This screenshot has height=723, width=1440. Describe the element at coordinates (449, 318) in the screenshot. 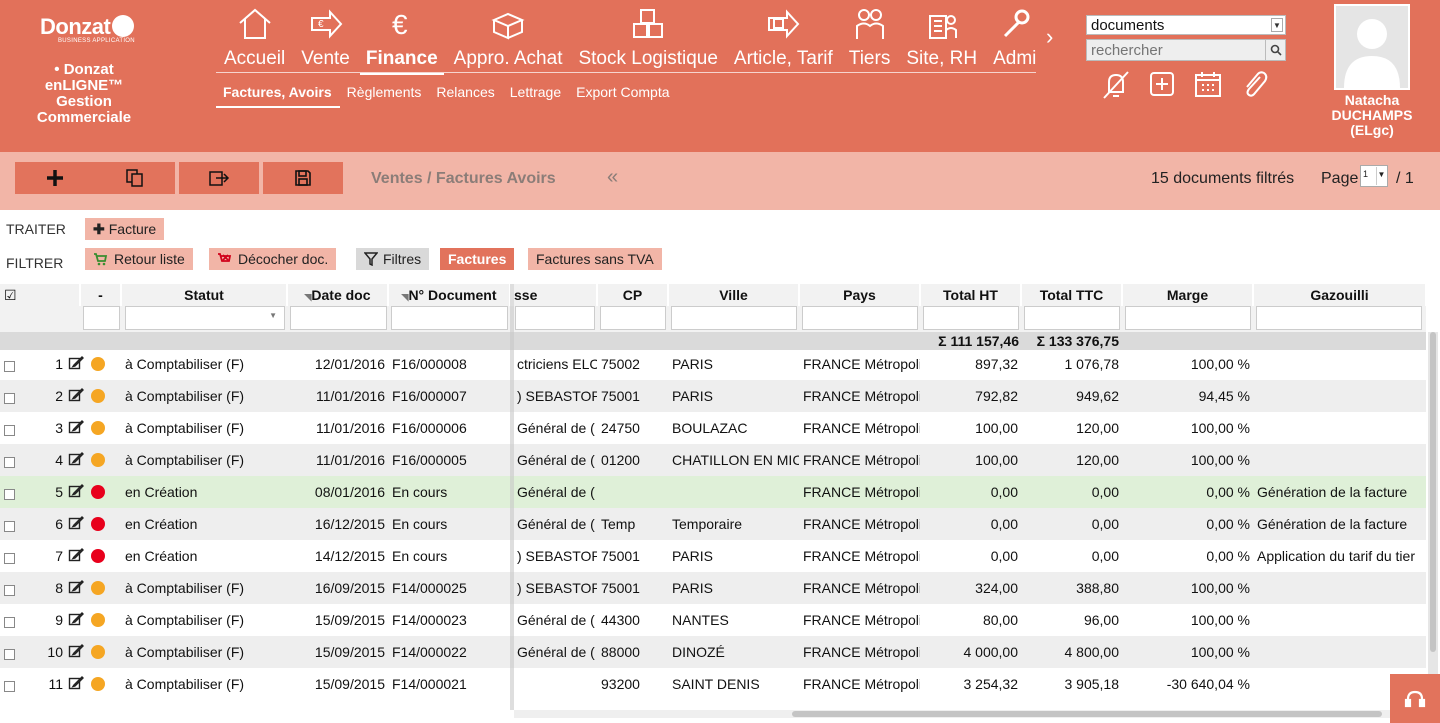

I see `filter-numero-input` at that location.